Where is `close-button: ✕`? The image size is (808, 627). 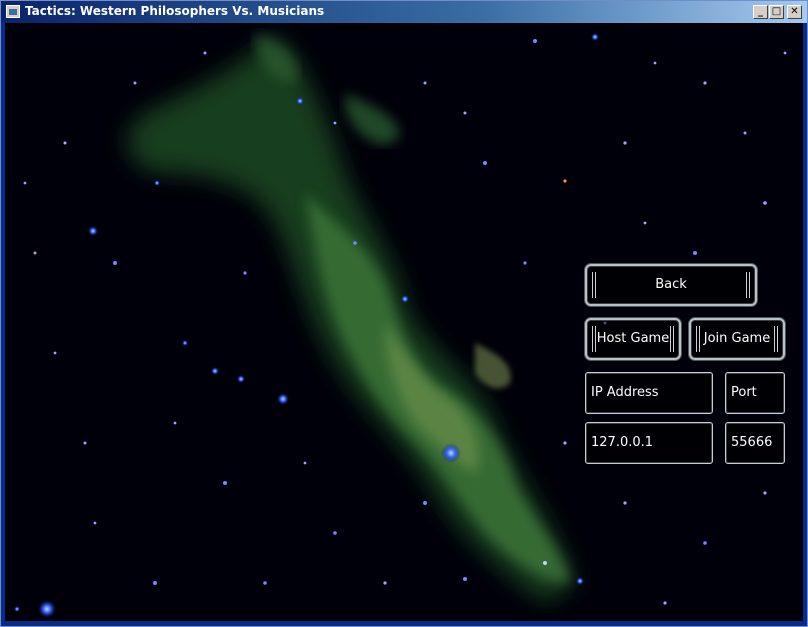 close-button: ✕ is located at coordinates (794, 12).